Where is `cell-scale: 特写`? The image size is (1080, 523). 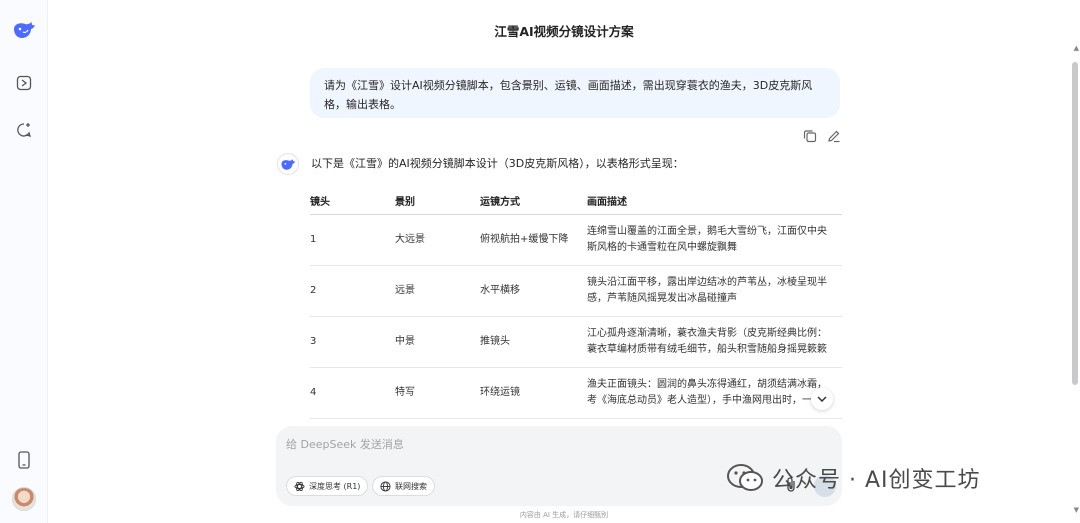
cell-scale: 特写 is located at coordinates (437, 393).